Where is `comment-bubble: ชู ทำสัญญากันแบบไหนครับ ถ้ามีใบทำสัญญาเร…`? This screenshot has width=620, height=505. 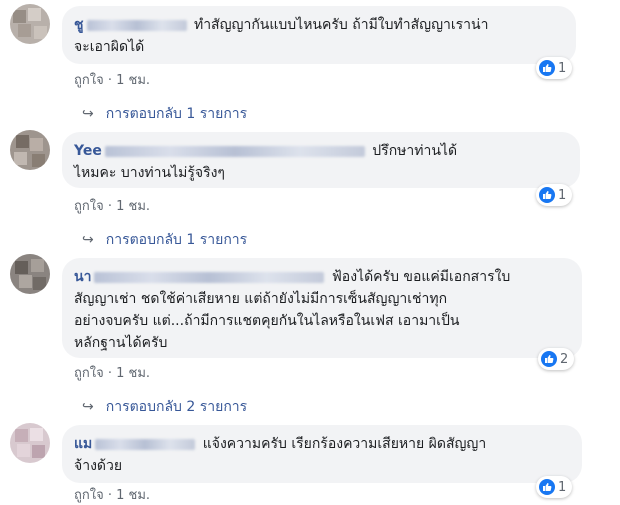 comment-bubble: ชู ทำสัญญากันแบบไหนครับ ถ้ามีใบทำสัญญาเร… is located at coordinates (319, 35).